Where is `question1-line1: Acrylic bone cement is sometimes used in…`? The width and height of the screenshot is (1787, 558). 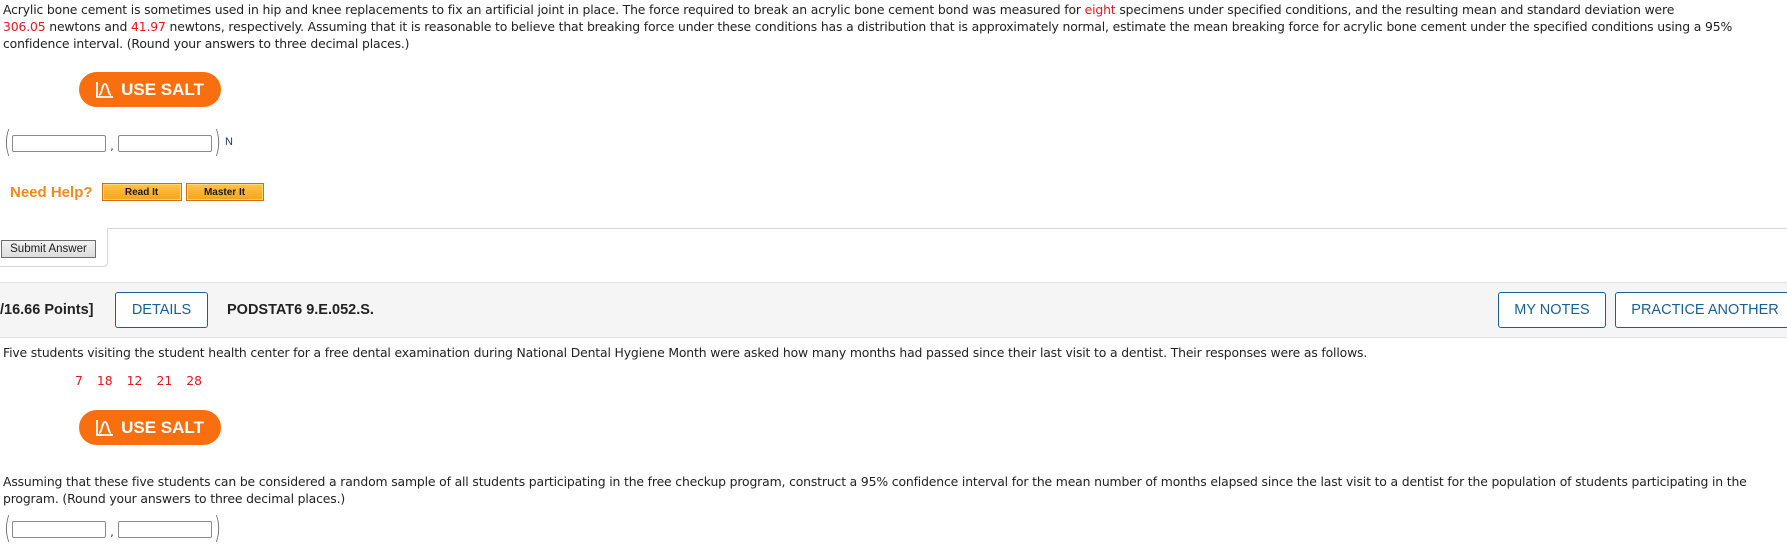
question1-line1: Acrylic bone cement is sometimes used in… is located at coordinates (839, 9).